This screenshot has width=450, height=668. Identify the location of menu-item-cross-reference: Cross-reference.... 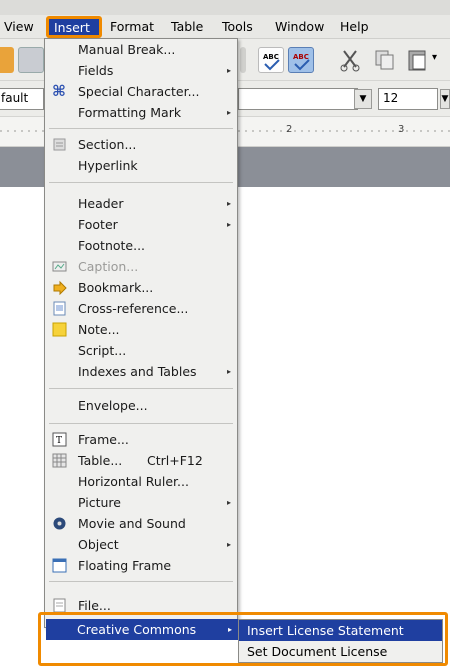
(141, 308).